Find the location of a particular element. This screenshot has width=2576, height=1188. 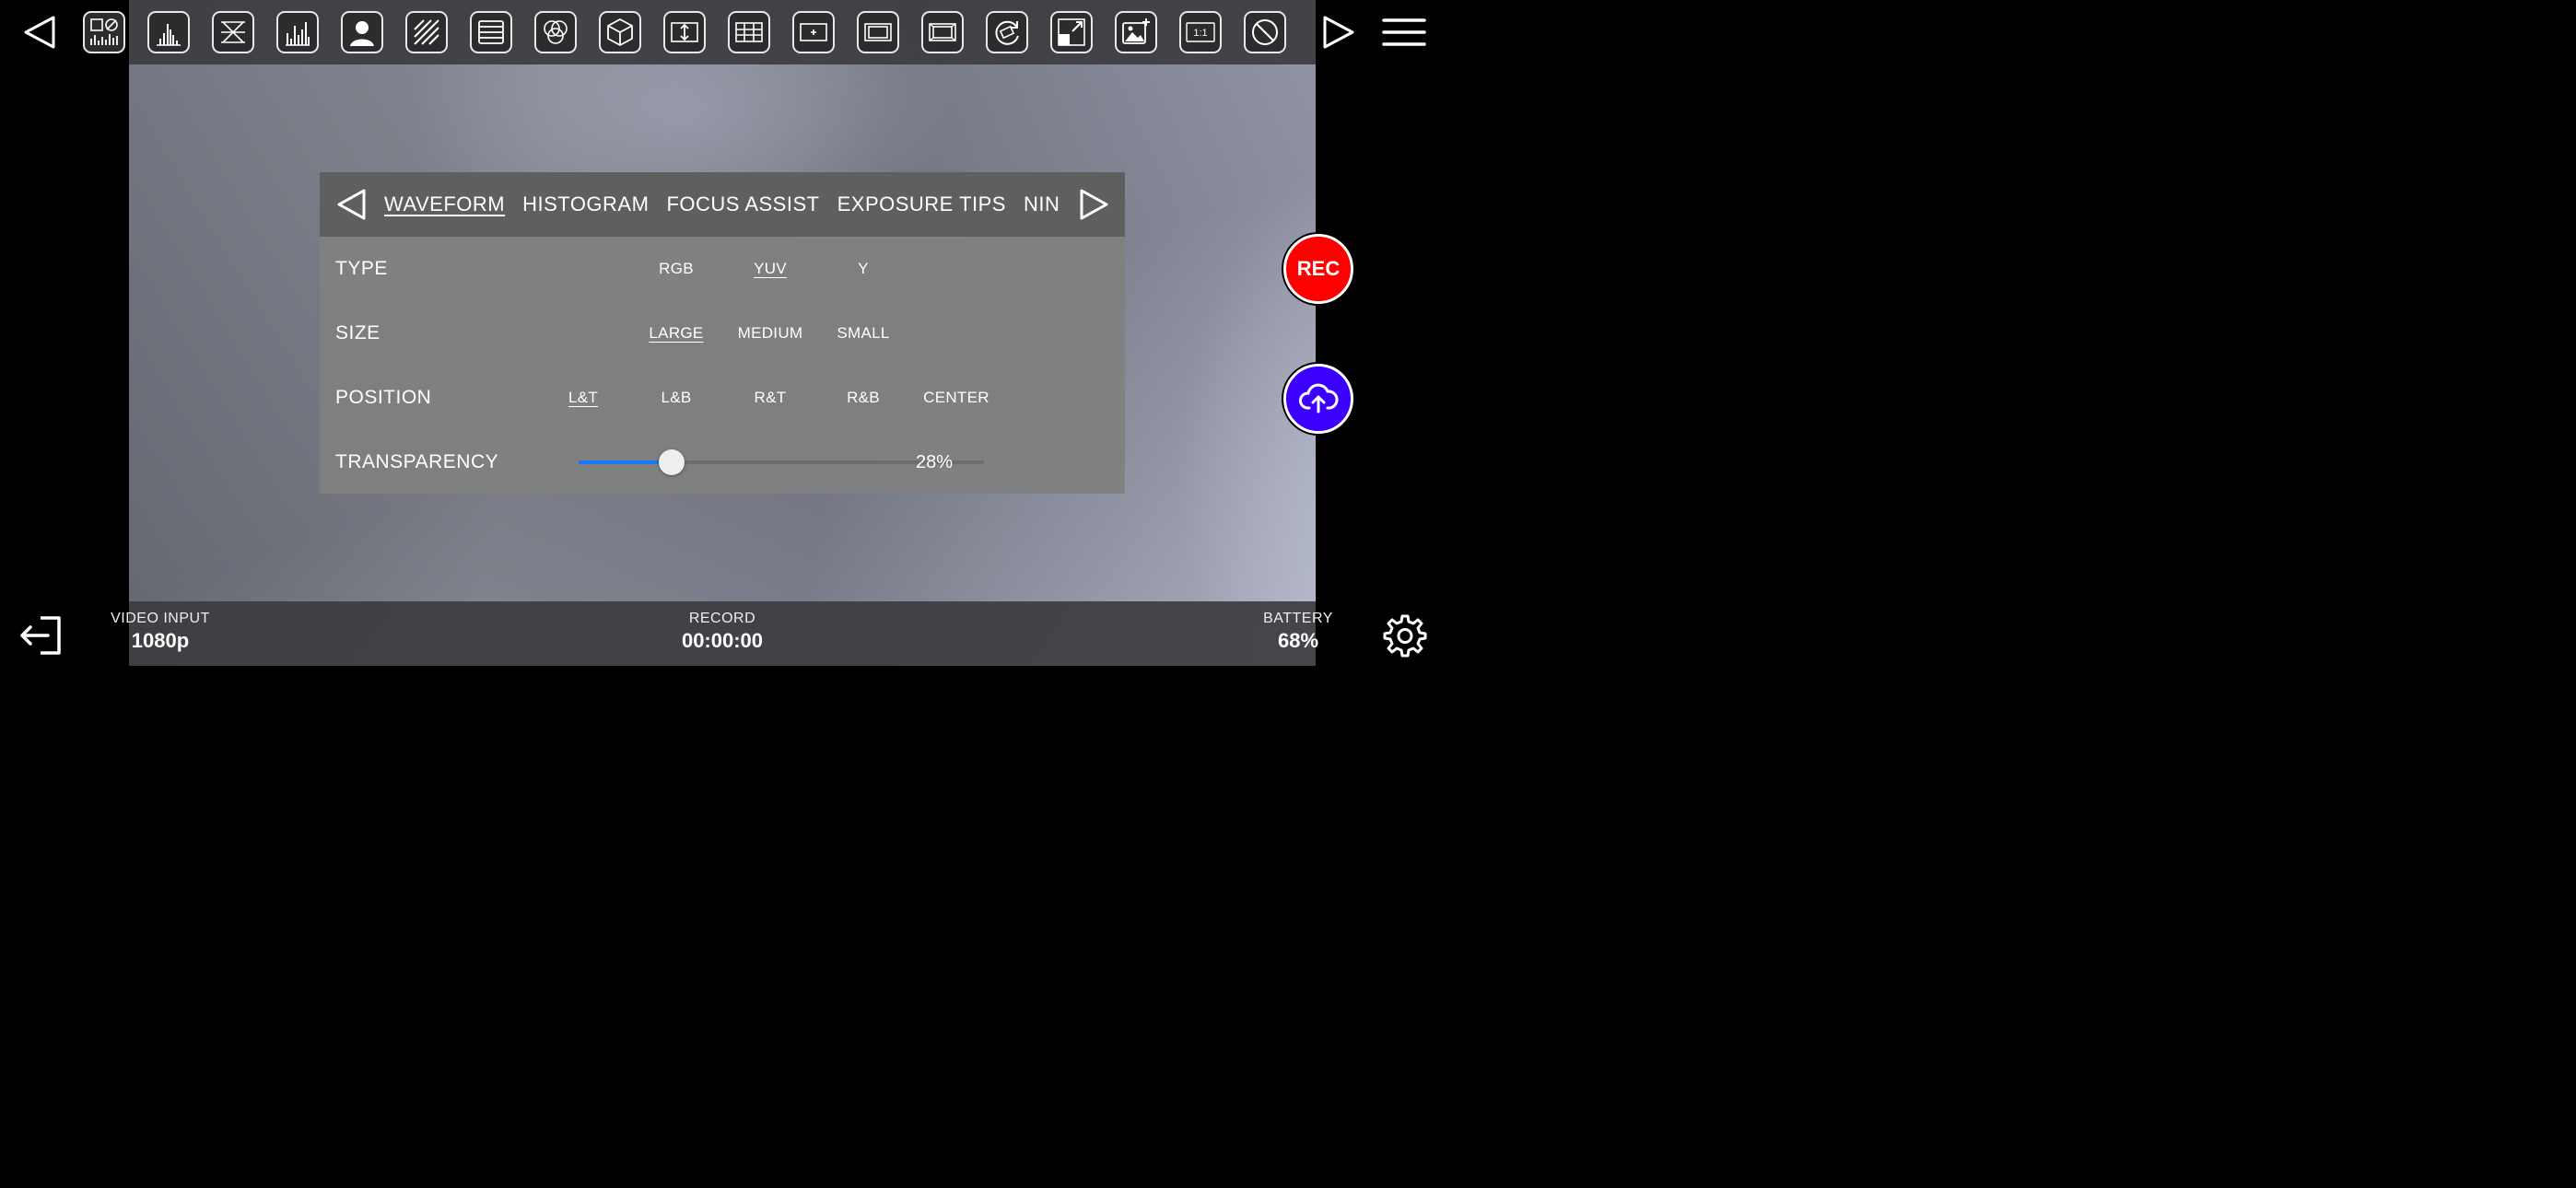

position-row: POSITION L&T L&B R&T R&B CENTER is located at coordinates (722, 398).